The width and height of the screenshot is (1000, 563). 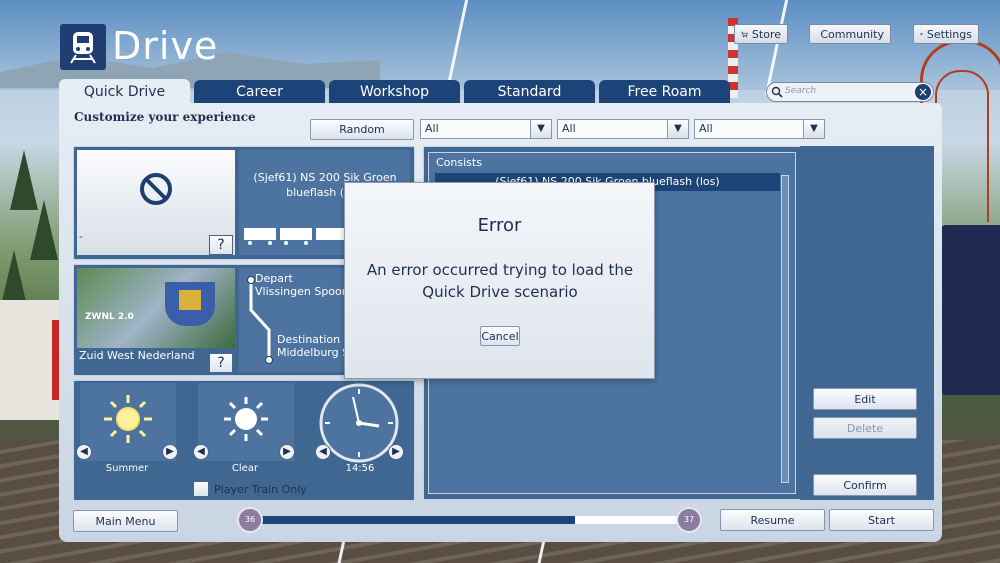 I want to click on clear-weather-icon, so click(x=246, y=419).